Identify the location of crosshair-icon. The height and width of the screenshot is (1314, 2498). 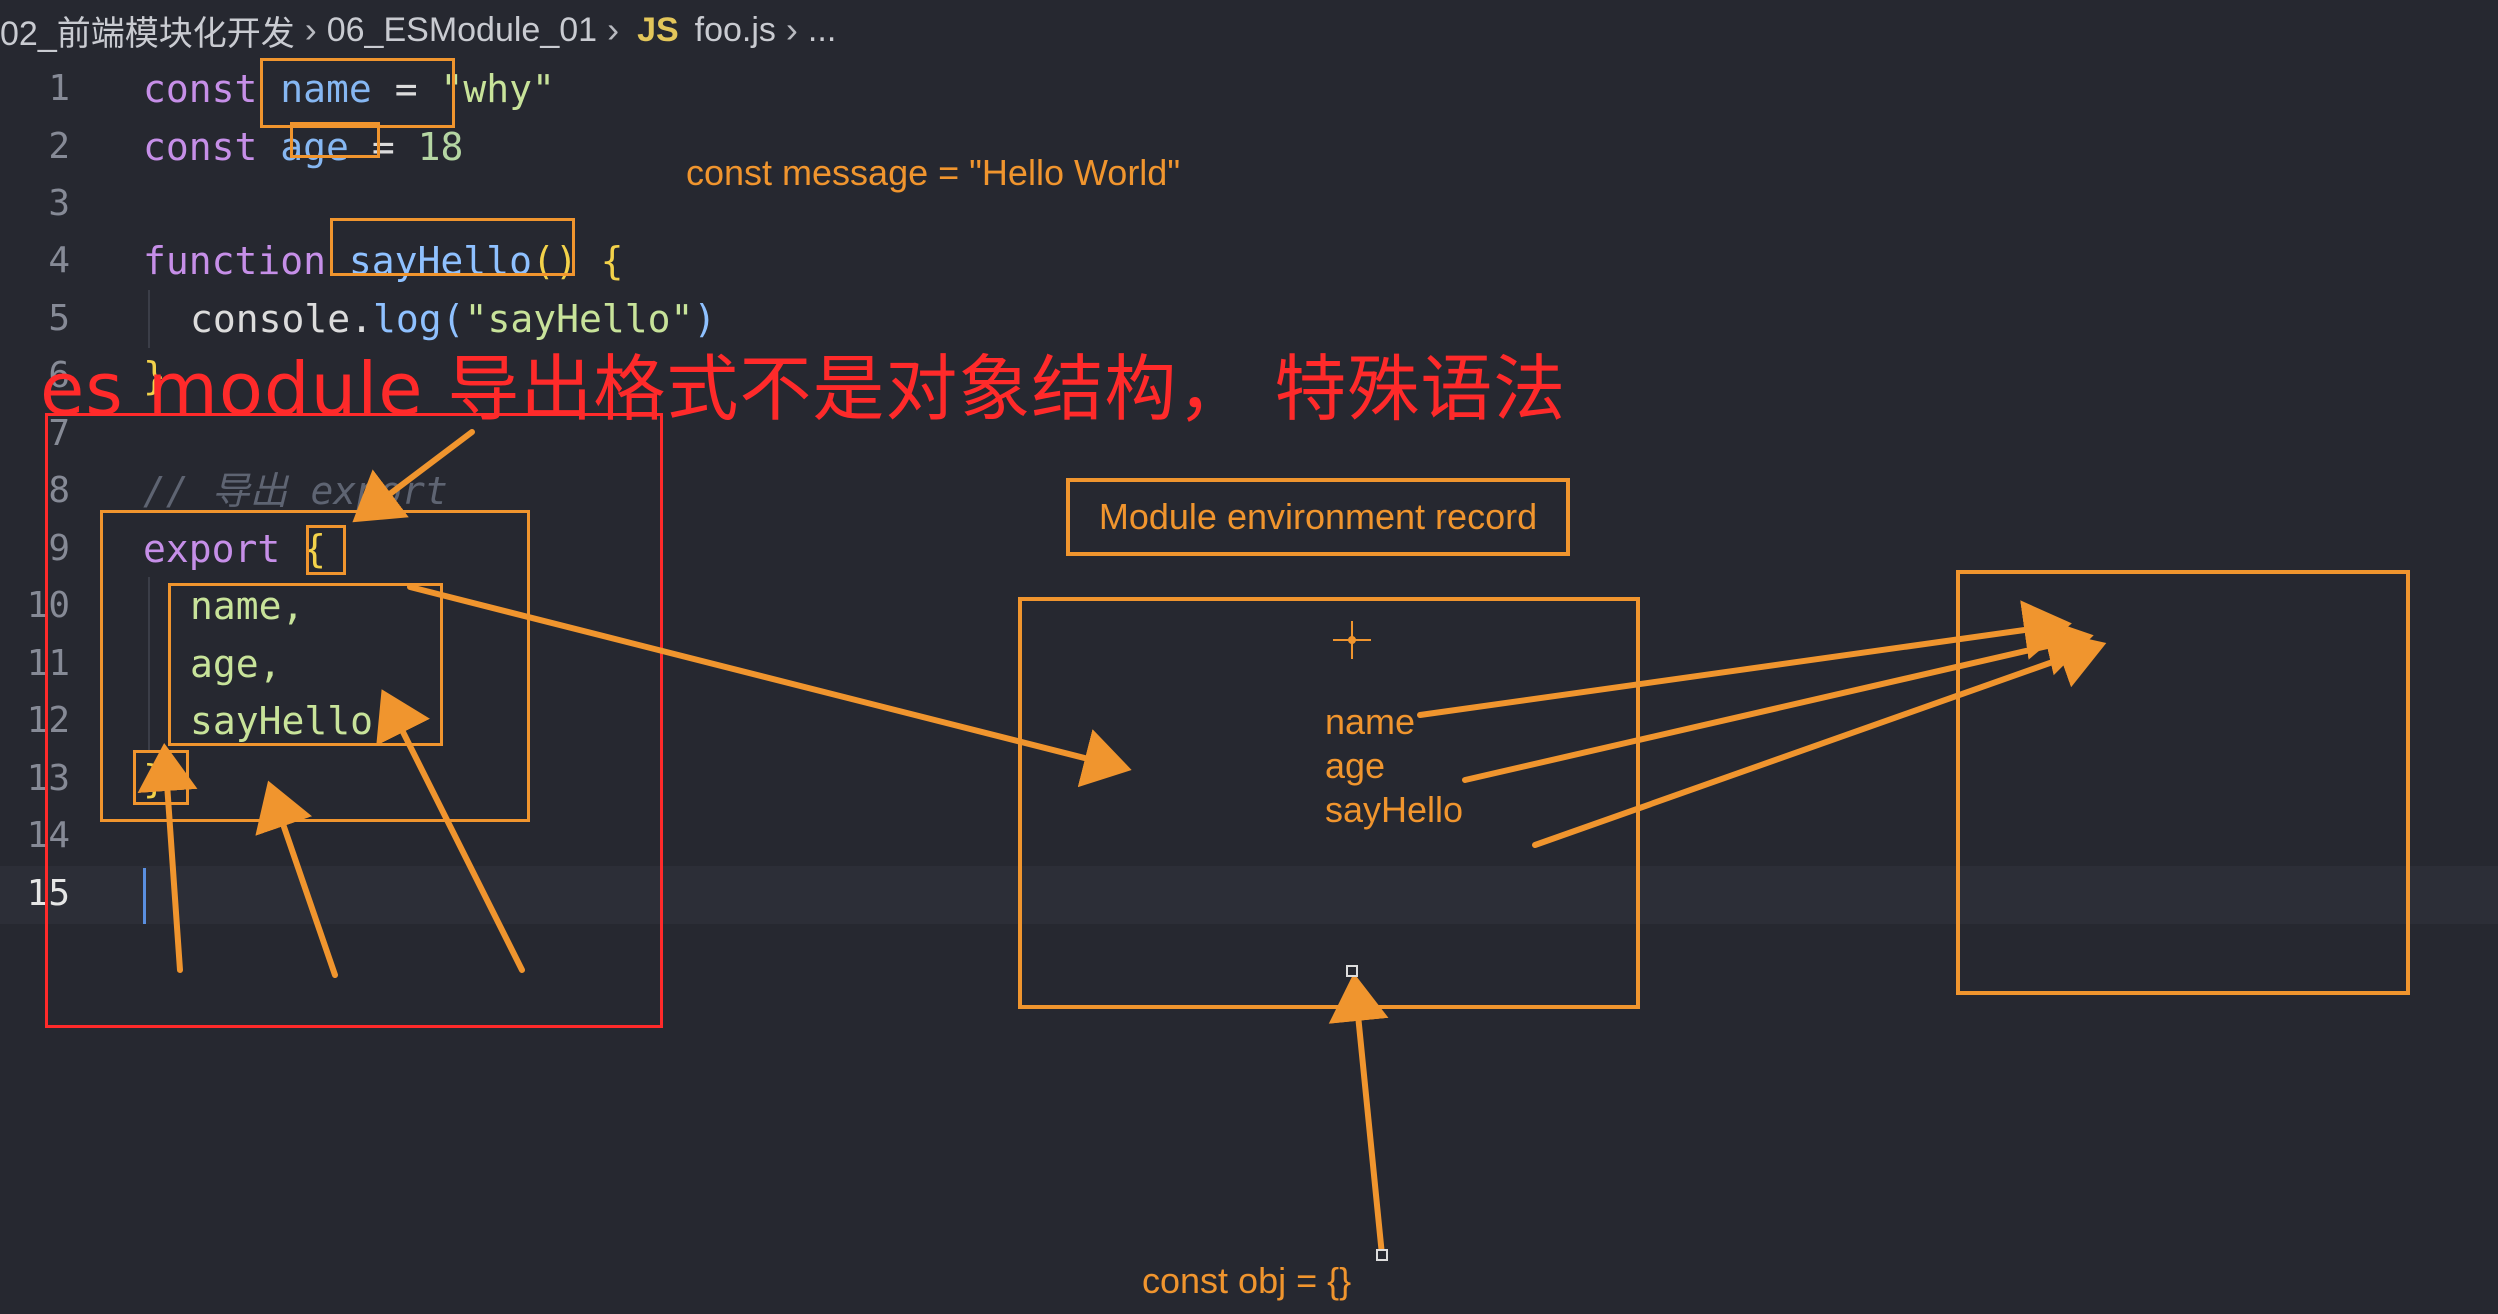
(1352, 640).